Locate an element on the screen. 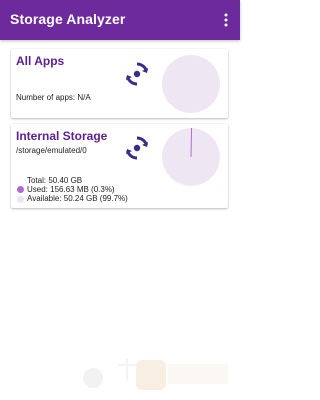  available-legend-dot is located at coordinates (20, 199).